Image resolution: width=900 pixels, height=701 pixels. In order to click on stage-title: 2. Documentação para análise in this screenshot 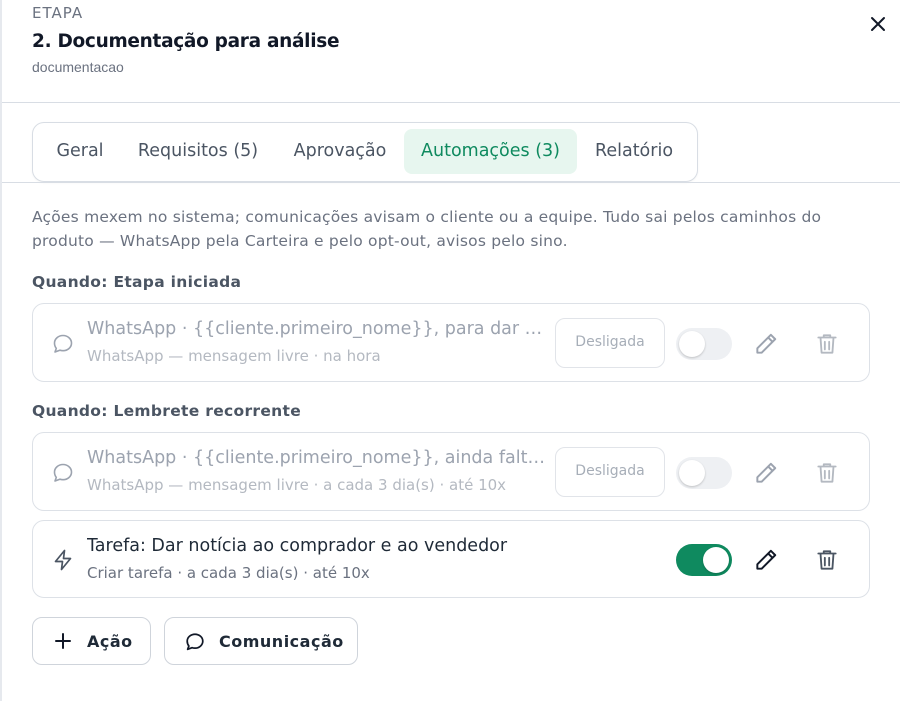, I will do `click(186, 41)`.